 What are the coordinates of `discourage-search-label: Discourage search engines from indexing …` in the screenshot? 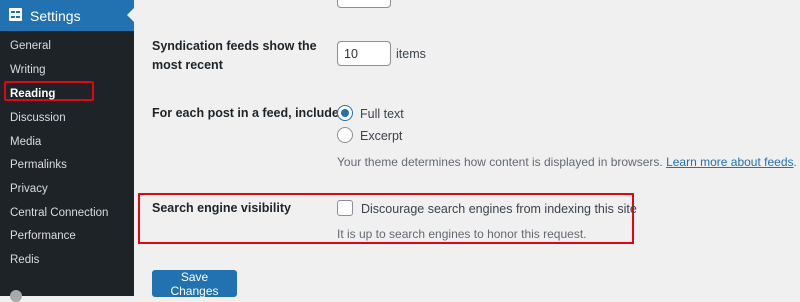 It's located at (499, 209).